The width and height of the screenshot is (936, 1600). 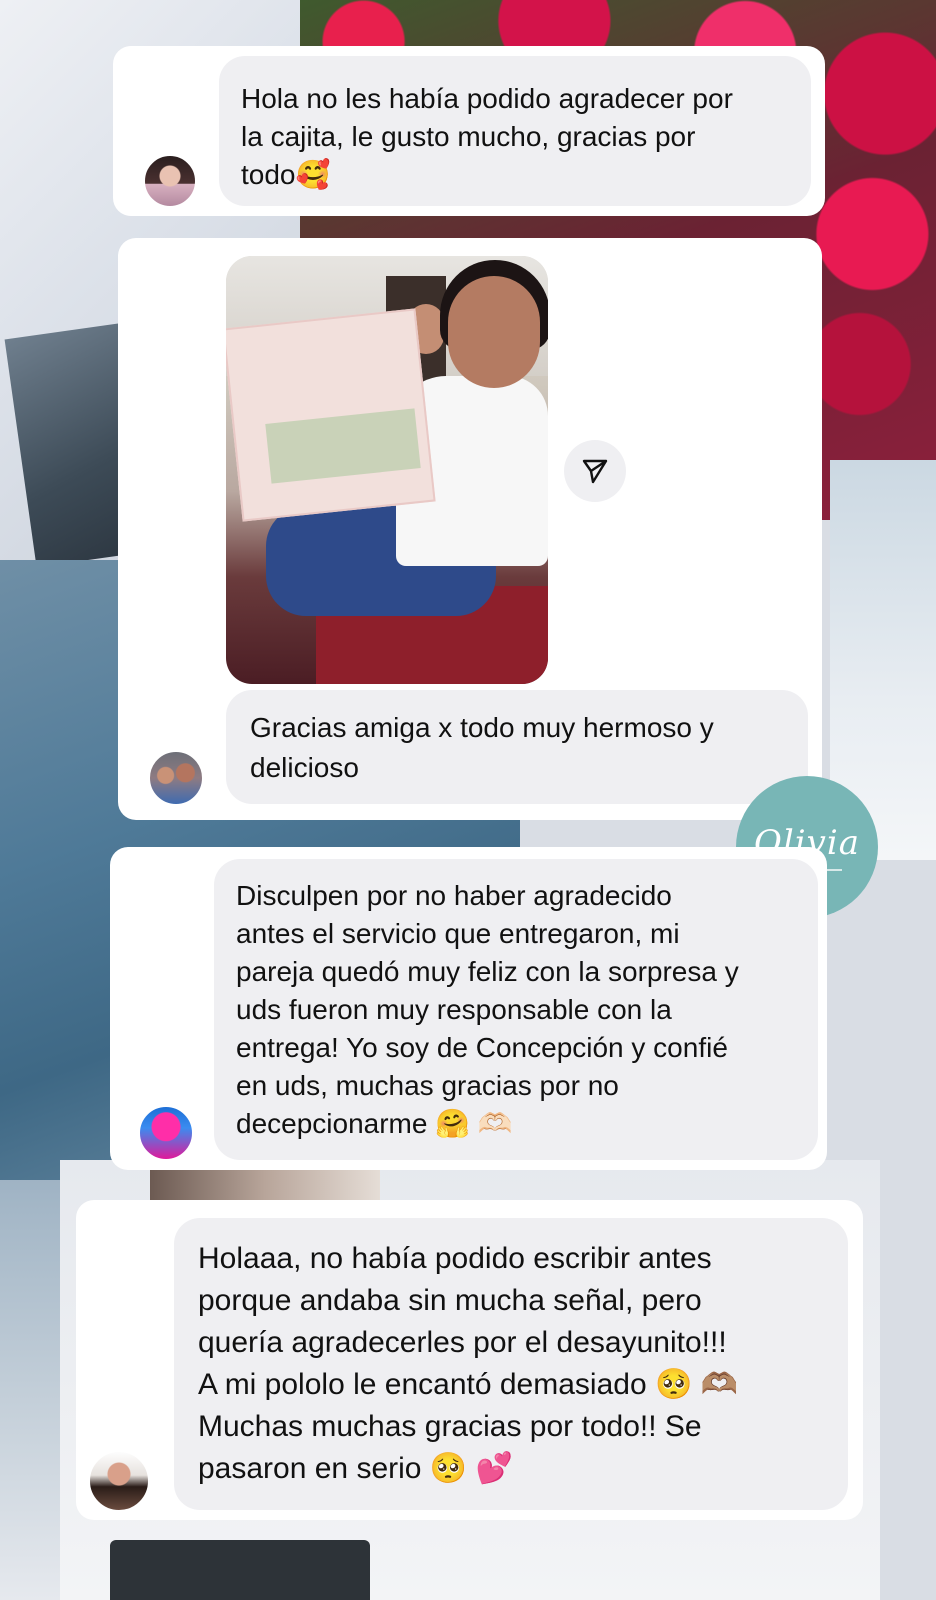 What do you see at coordinates (494, 332) in the screenshot?
I see `photo-face` at bounding box center [494, 332].